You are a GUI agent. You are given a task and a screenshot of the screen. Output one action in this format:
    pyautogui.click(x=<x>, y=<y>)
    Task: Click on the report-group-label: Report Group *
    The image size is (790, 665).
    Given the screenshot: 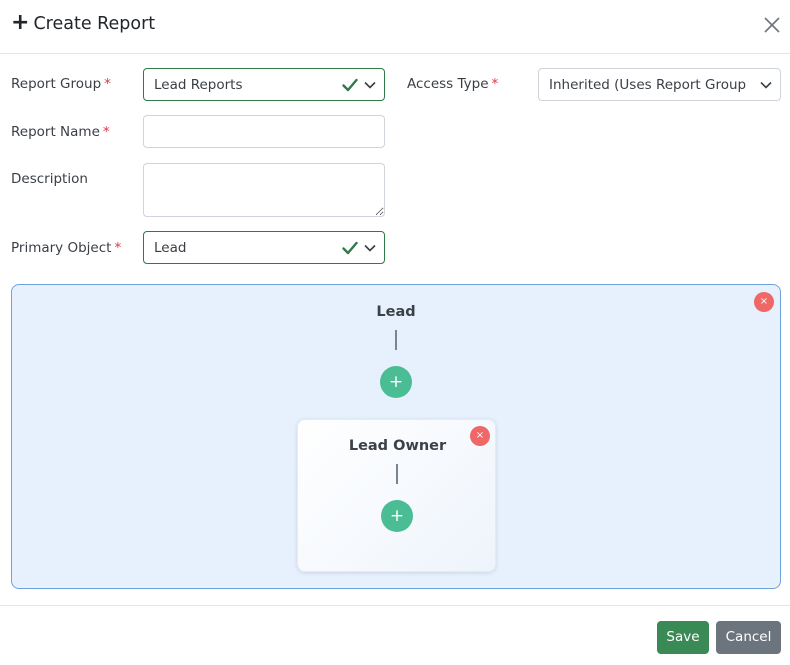 What is the action you would take?
    pyautogui.click(x=61, y=84)
    